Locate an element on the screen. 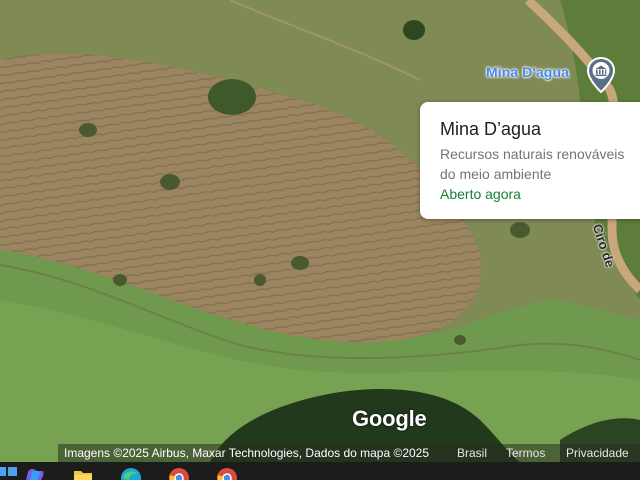 The height and width of the screenshot is (480, 640). file-explorer-icon is located at coordinates (83, 473).